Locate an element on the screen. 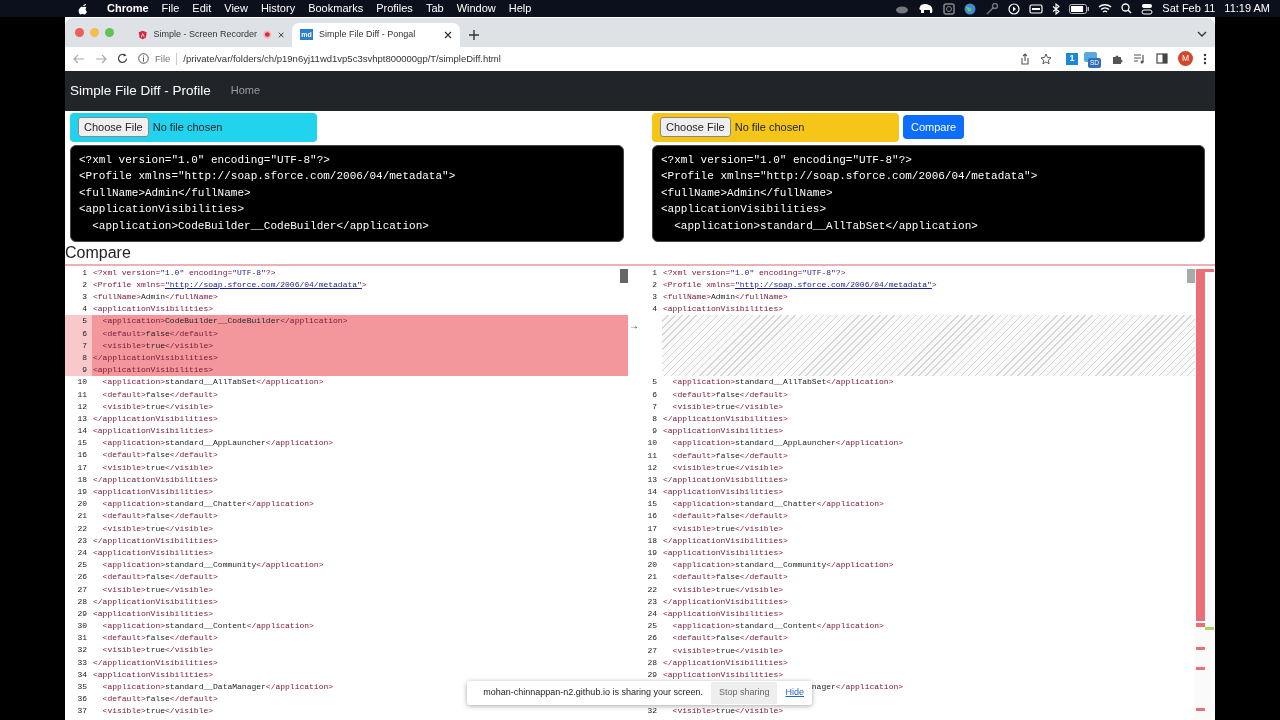 This screenshot has width=1280, height=720. code-line: <Profile xmlns="http://soap.sforce.com/2006/04/metadata"> is located at coordinates (229, 284).